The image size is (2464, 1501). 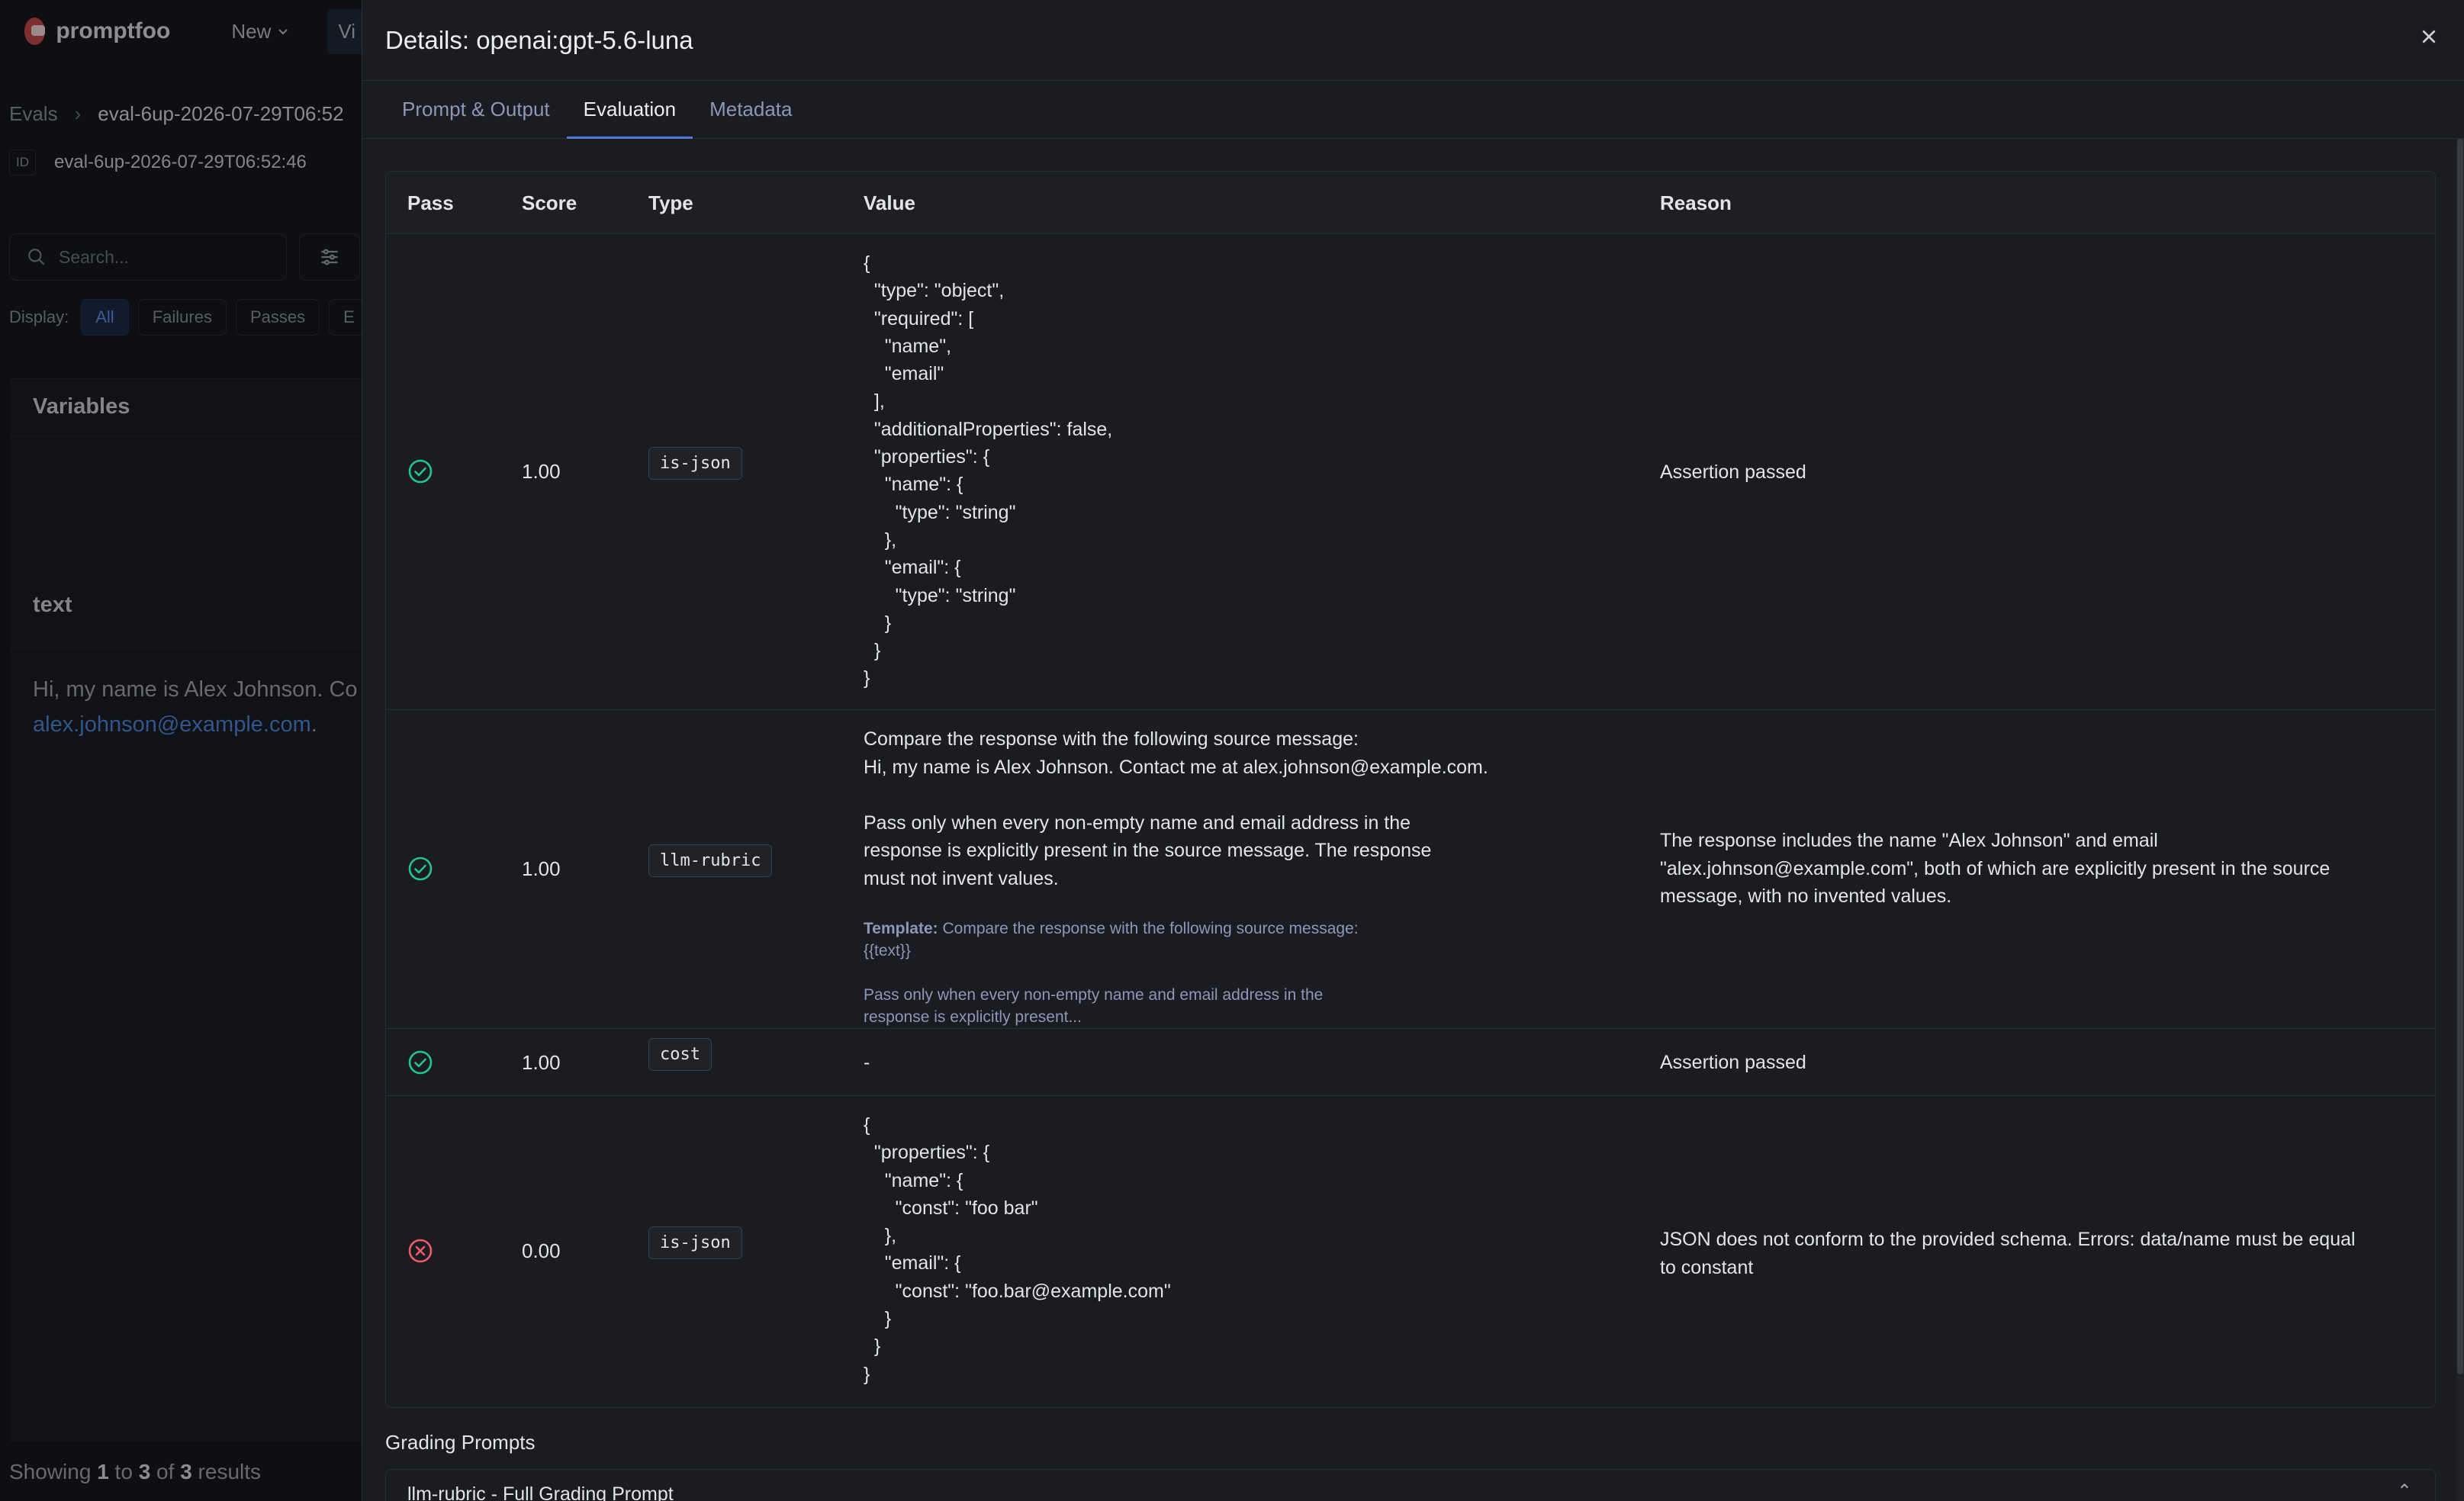 What do you see at coordinates (1410, 1062) in the screenshot?
I see `table-row: 1.00 cost - Assertion passed` at bounding box center [1410, 1062].